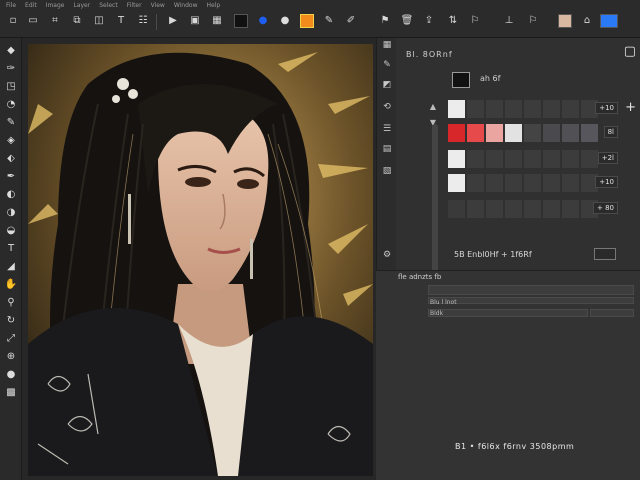 The height and width of the screenshot is (480, 640). I want to click on image-icon: ◫, so click(99, 21).